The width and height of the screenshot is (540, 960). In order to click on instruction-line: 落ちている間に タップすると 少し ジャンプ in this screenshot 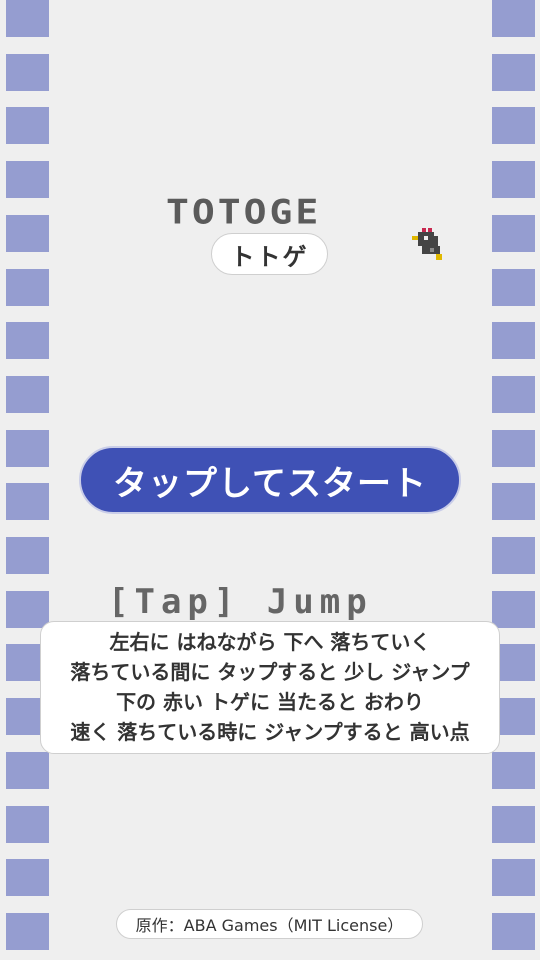, I will do `click(270, 672)`.